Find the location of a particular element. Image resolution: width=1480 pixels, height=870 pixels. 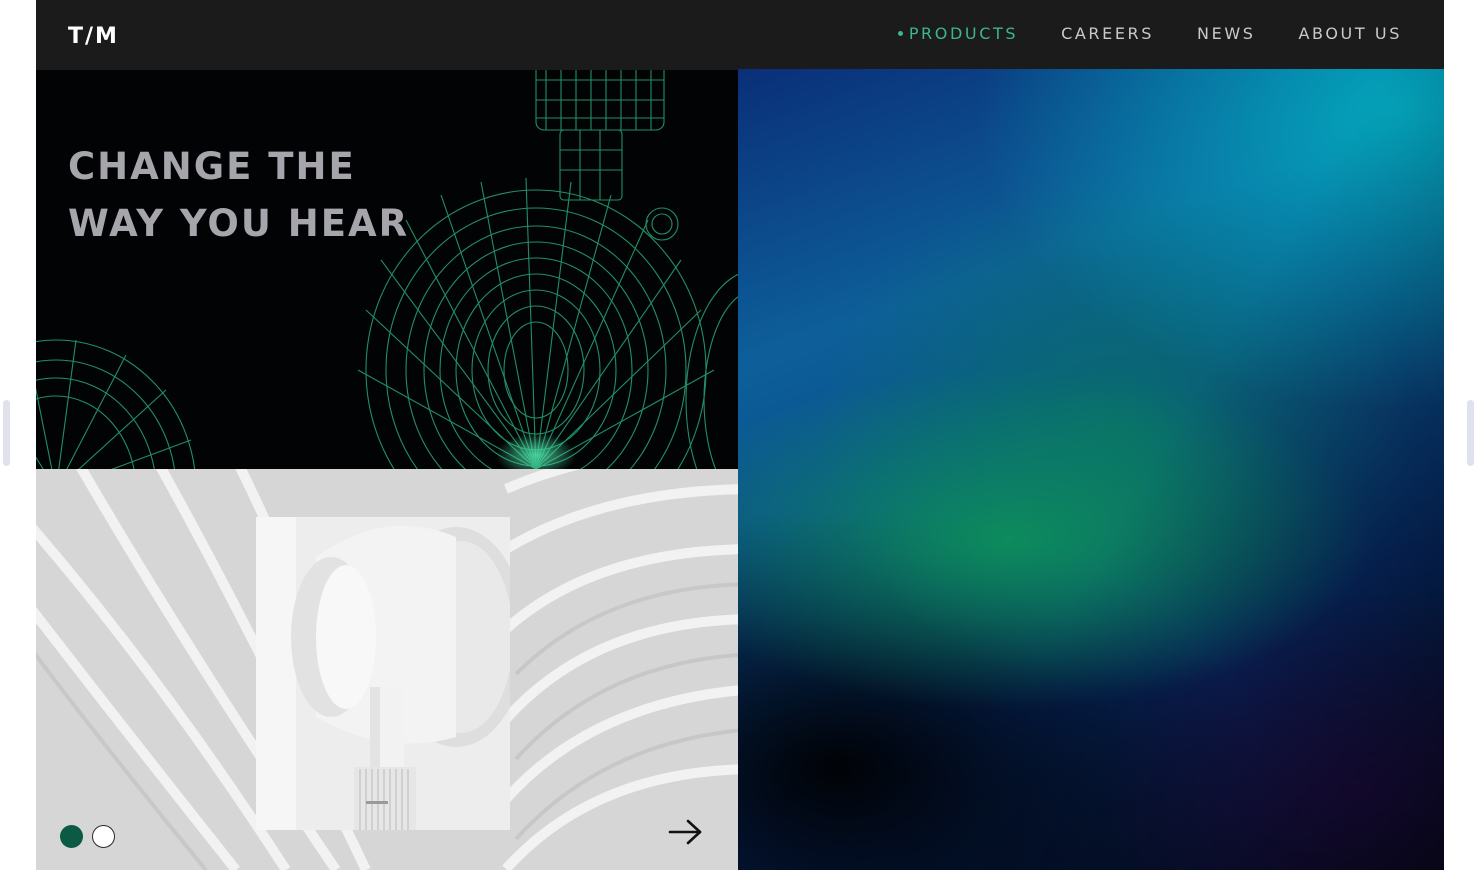

nav-link-news: NEWS is located at coordinates (1226, 33).